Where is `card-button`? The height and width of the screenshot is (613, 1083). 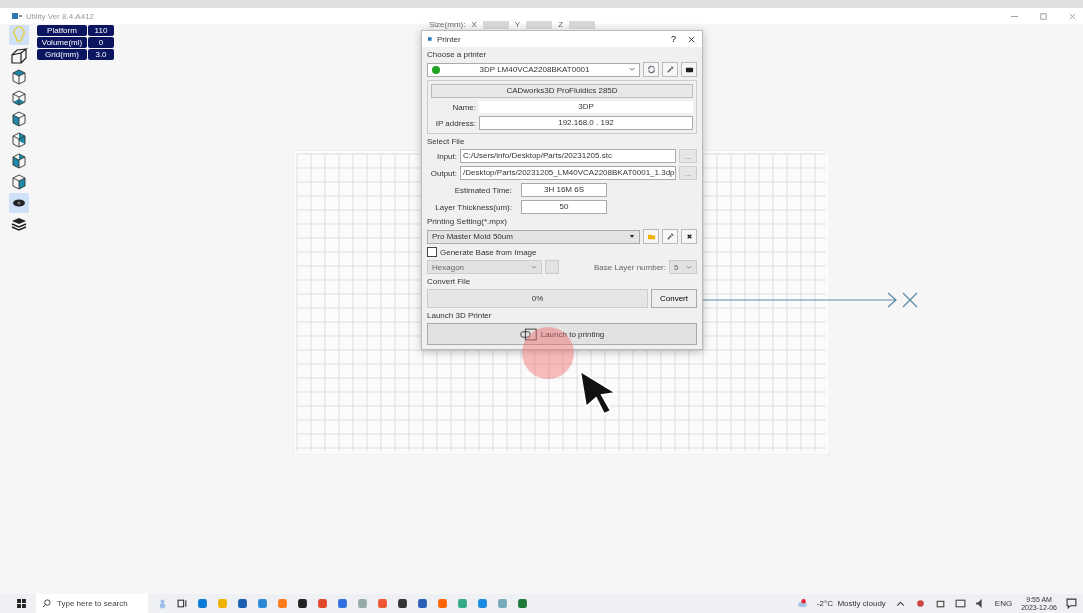
card-button is located at coordinates (689, 69).